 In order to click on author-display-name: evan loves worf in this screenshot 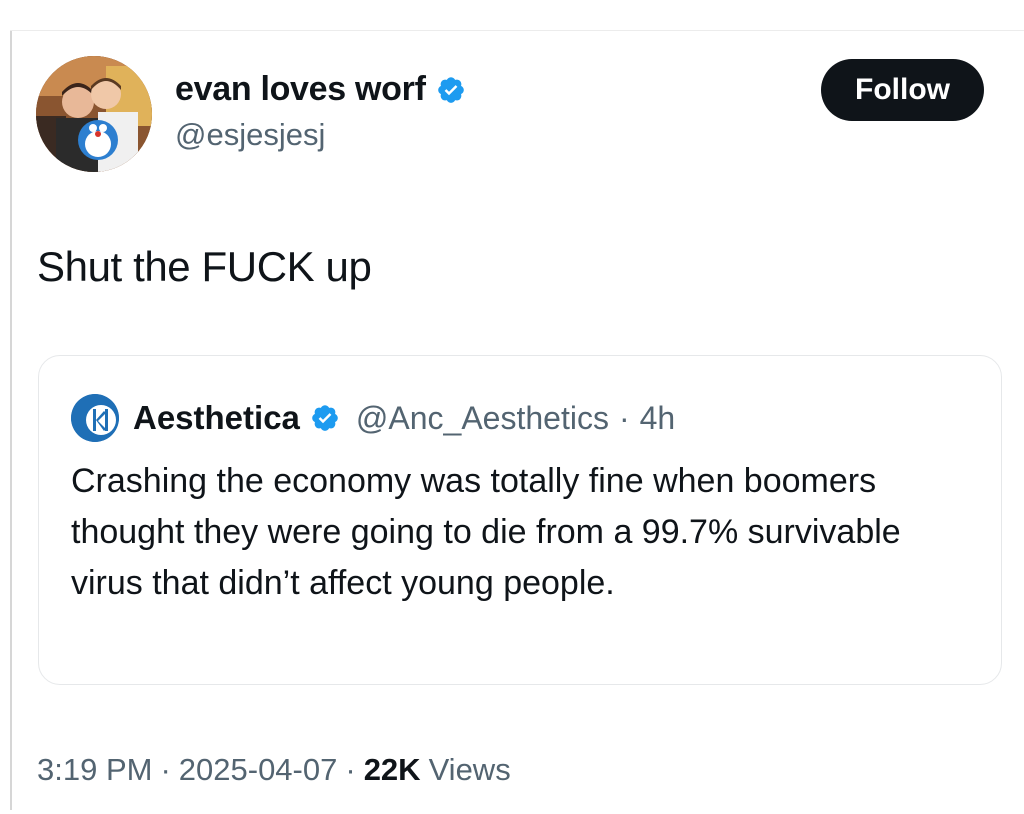, I will do `click(300, 89)`.